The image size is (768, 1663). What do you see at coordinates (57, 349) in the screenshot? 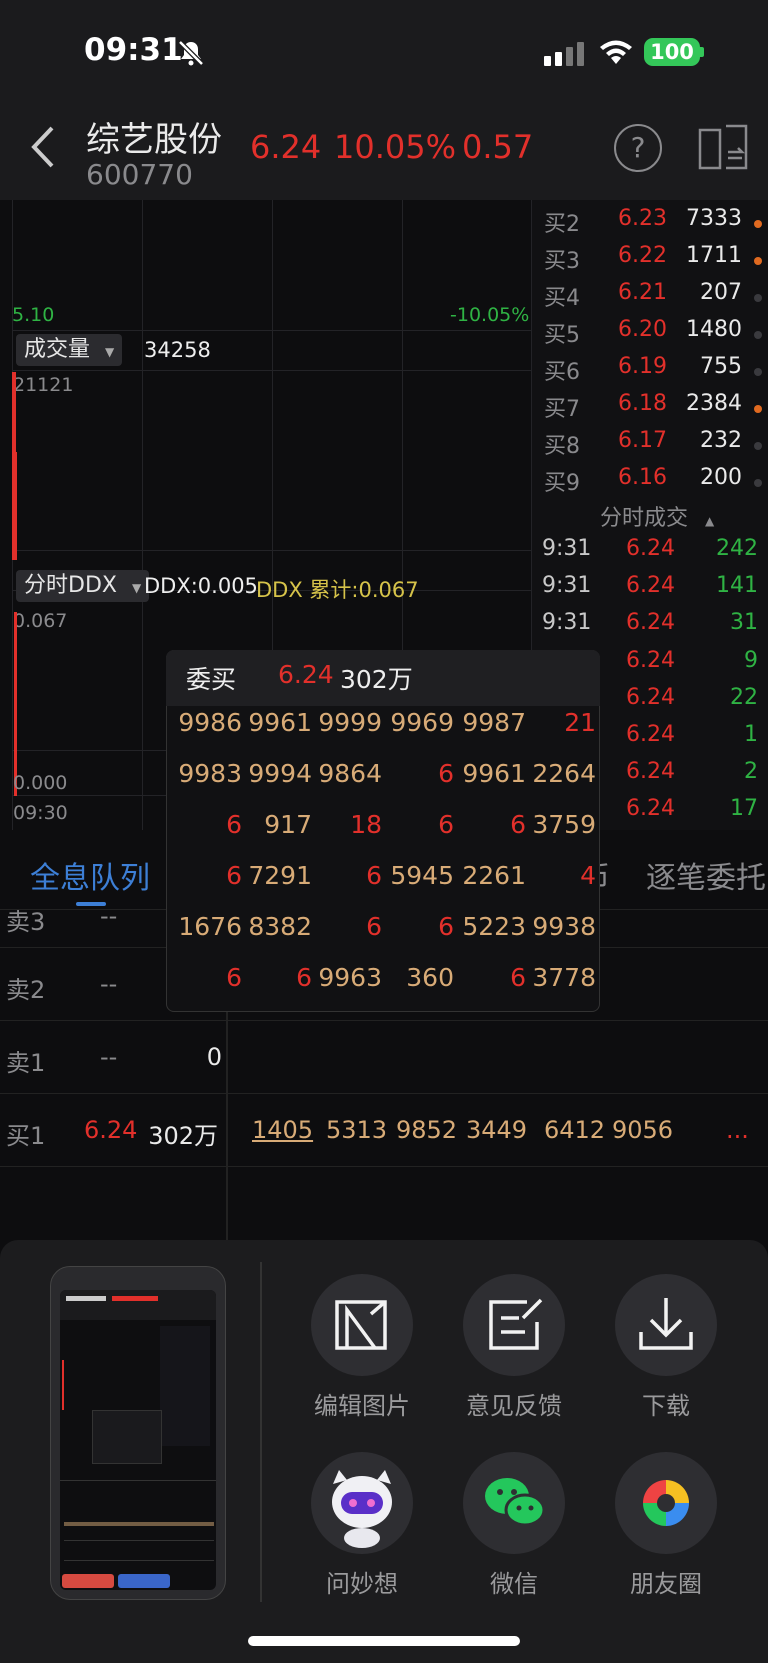
I see `volume-button-label: 成交量` at bounding box center [57, 349].